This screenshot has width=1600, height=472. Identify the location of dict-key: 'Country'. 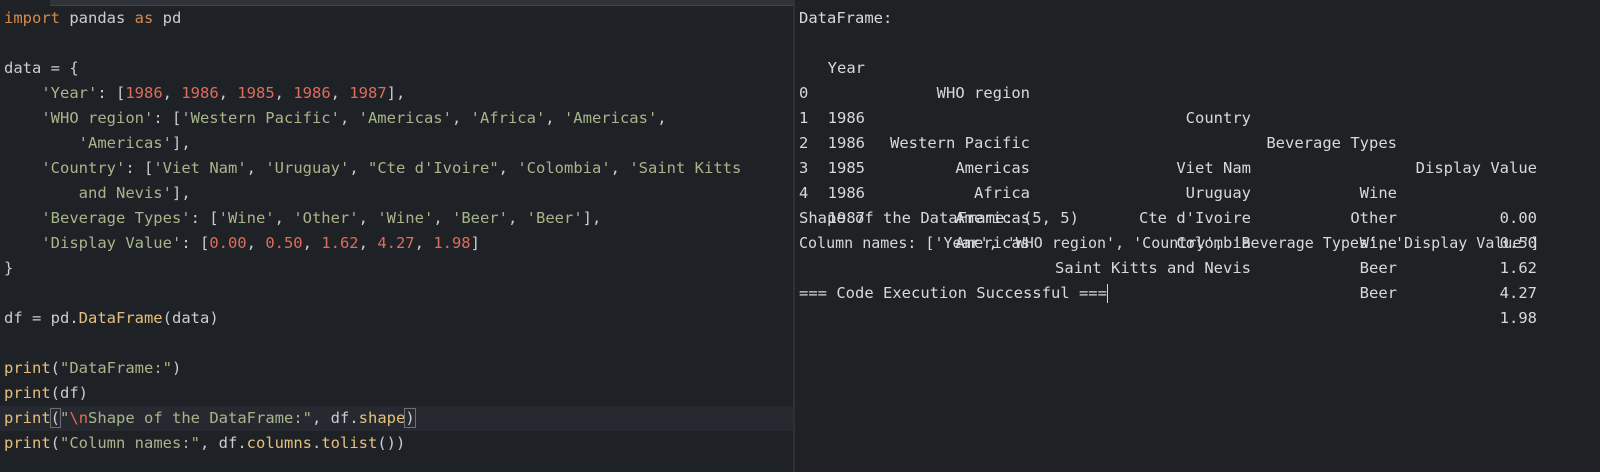
(83, 168).